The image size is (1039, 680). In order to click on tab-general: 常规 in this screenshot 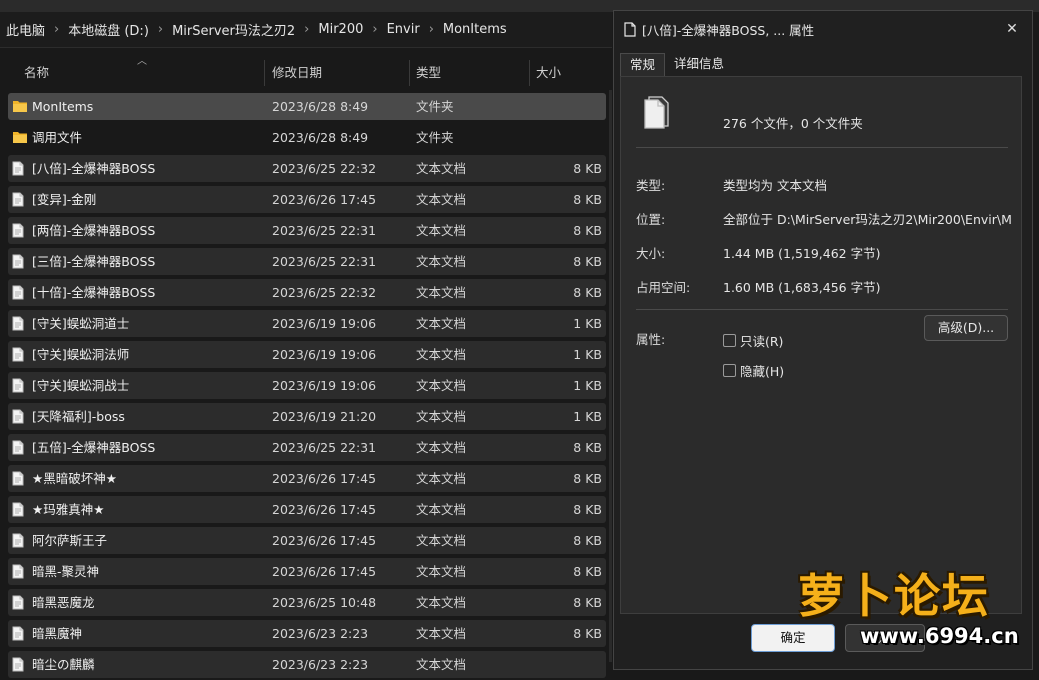, I will do `click(643, 65)`.